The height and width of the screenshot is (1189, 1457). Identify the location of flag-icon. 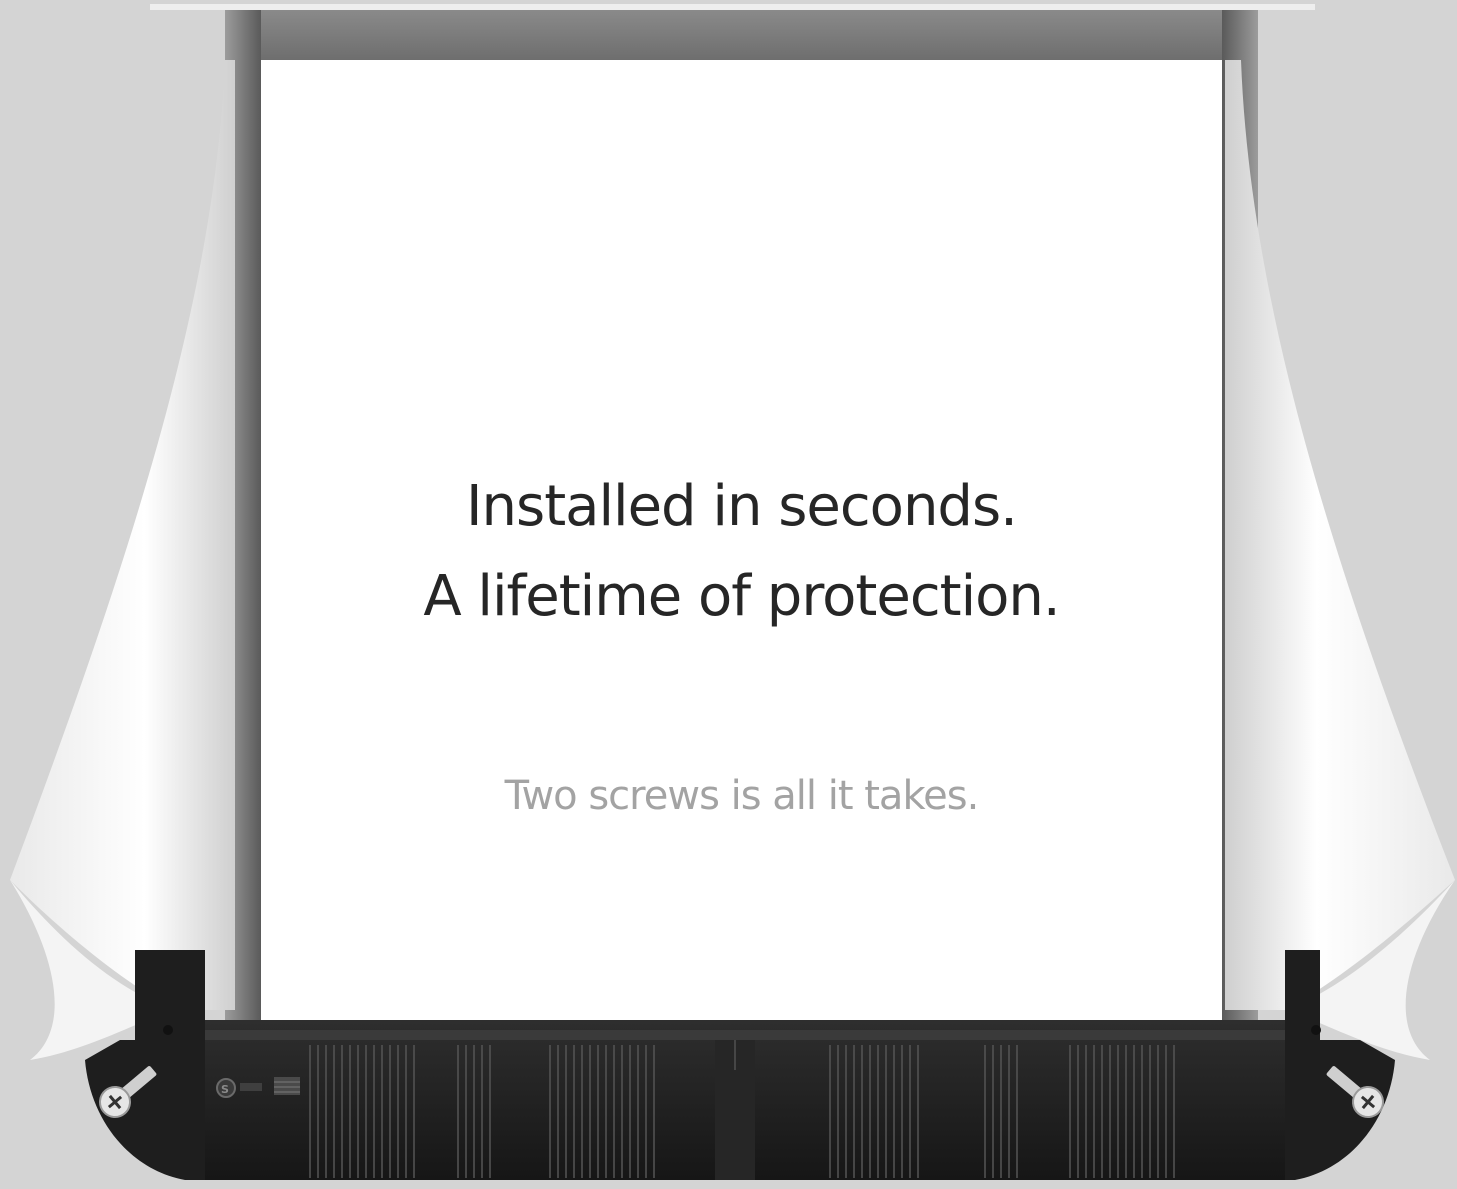
(287, 1086).